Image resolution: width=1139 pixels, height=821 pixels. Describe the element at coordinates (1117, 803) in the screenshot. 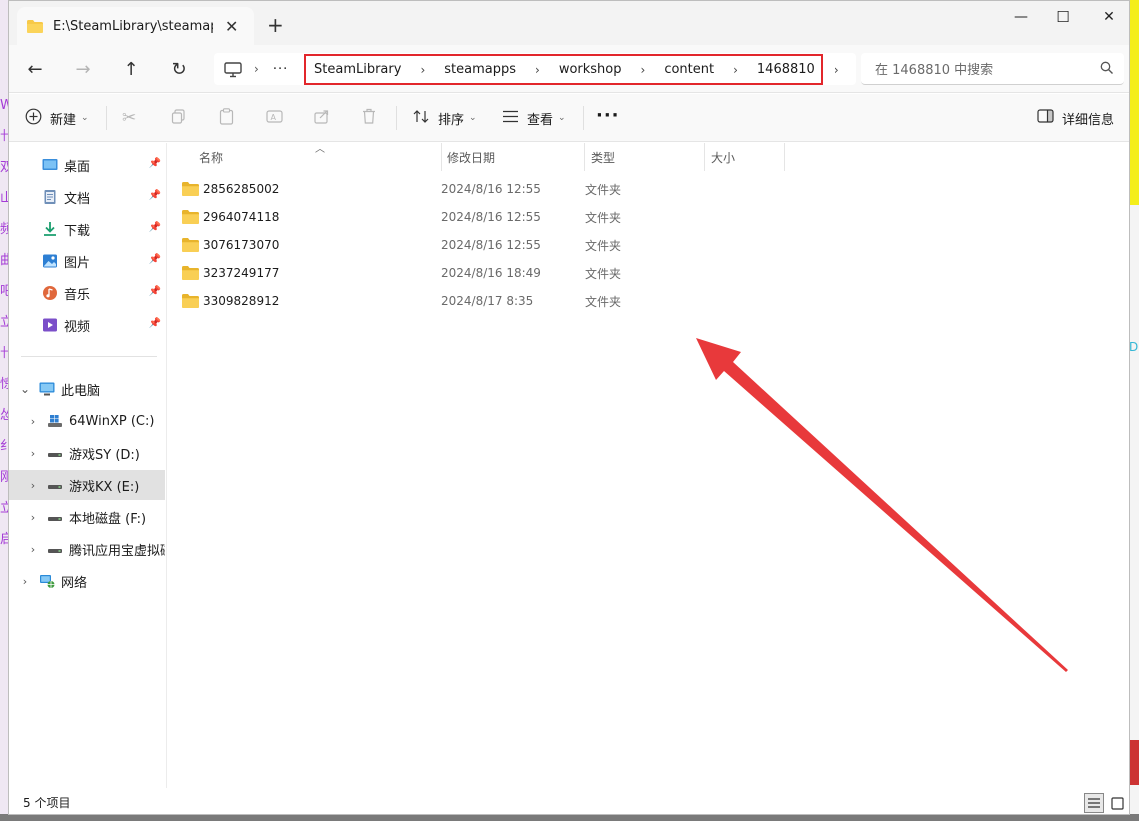

I see `tiles-view-button` at that location.